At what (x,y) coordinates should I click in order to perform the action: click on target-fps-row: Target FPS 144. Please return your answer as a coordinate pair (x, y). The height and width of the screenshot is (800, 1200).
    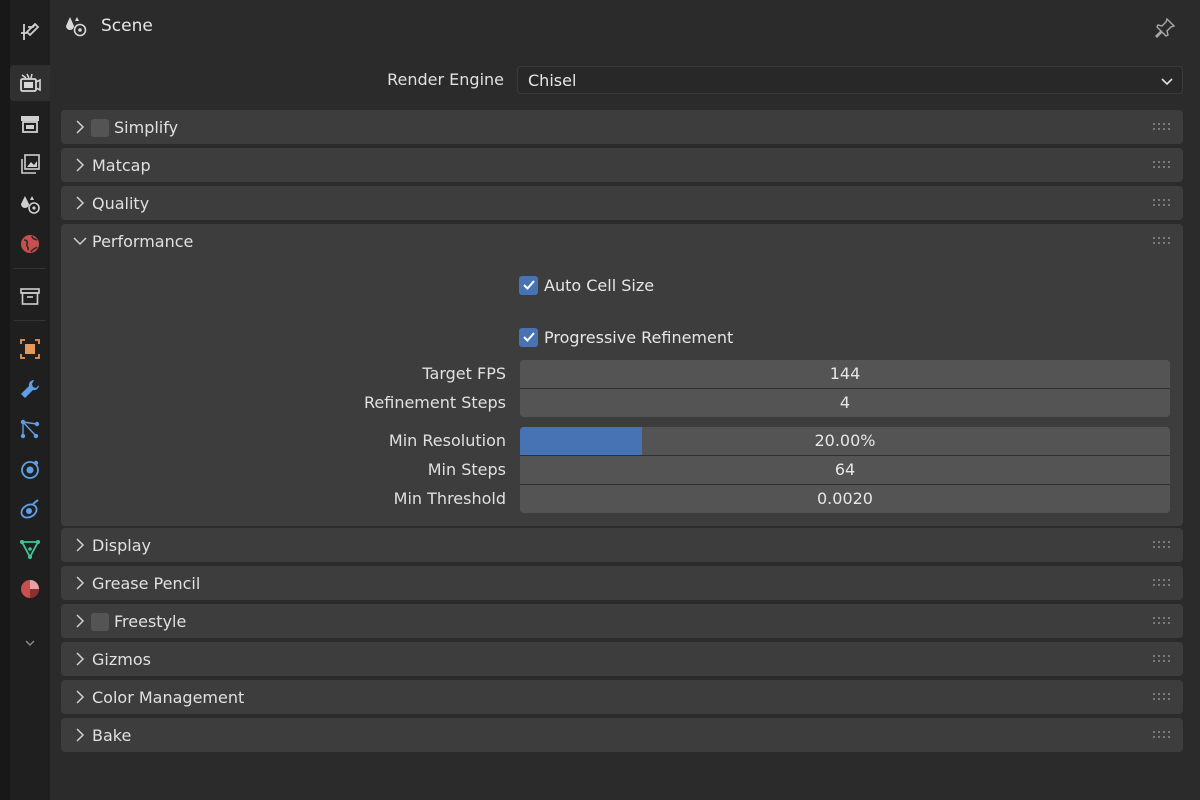
    Looking at the image, I should click on (622, 374).